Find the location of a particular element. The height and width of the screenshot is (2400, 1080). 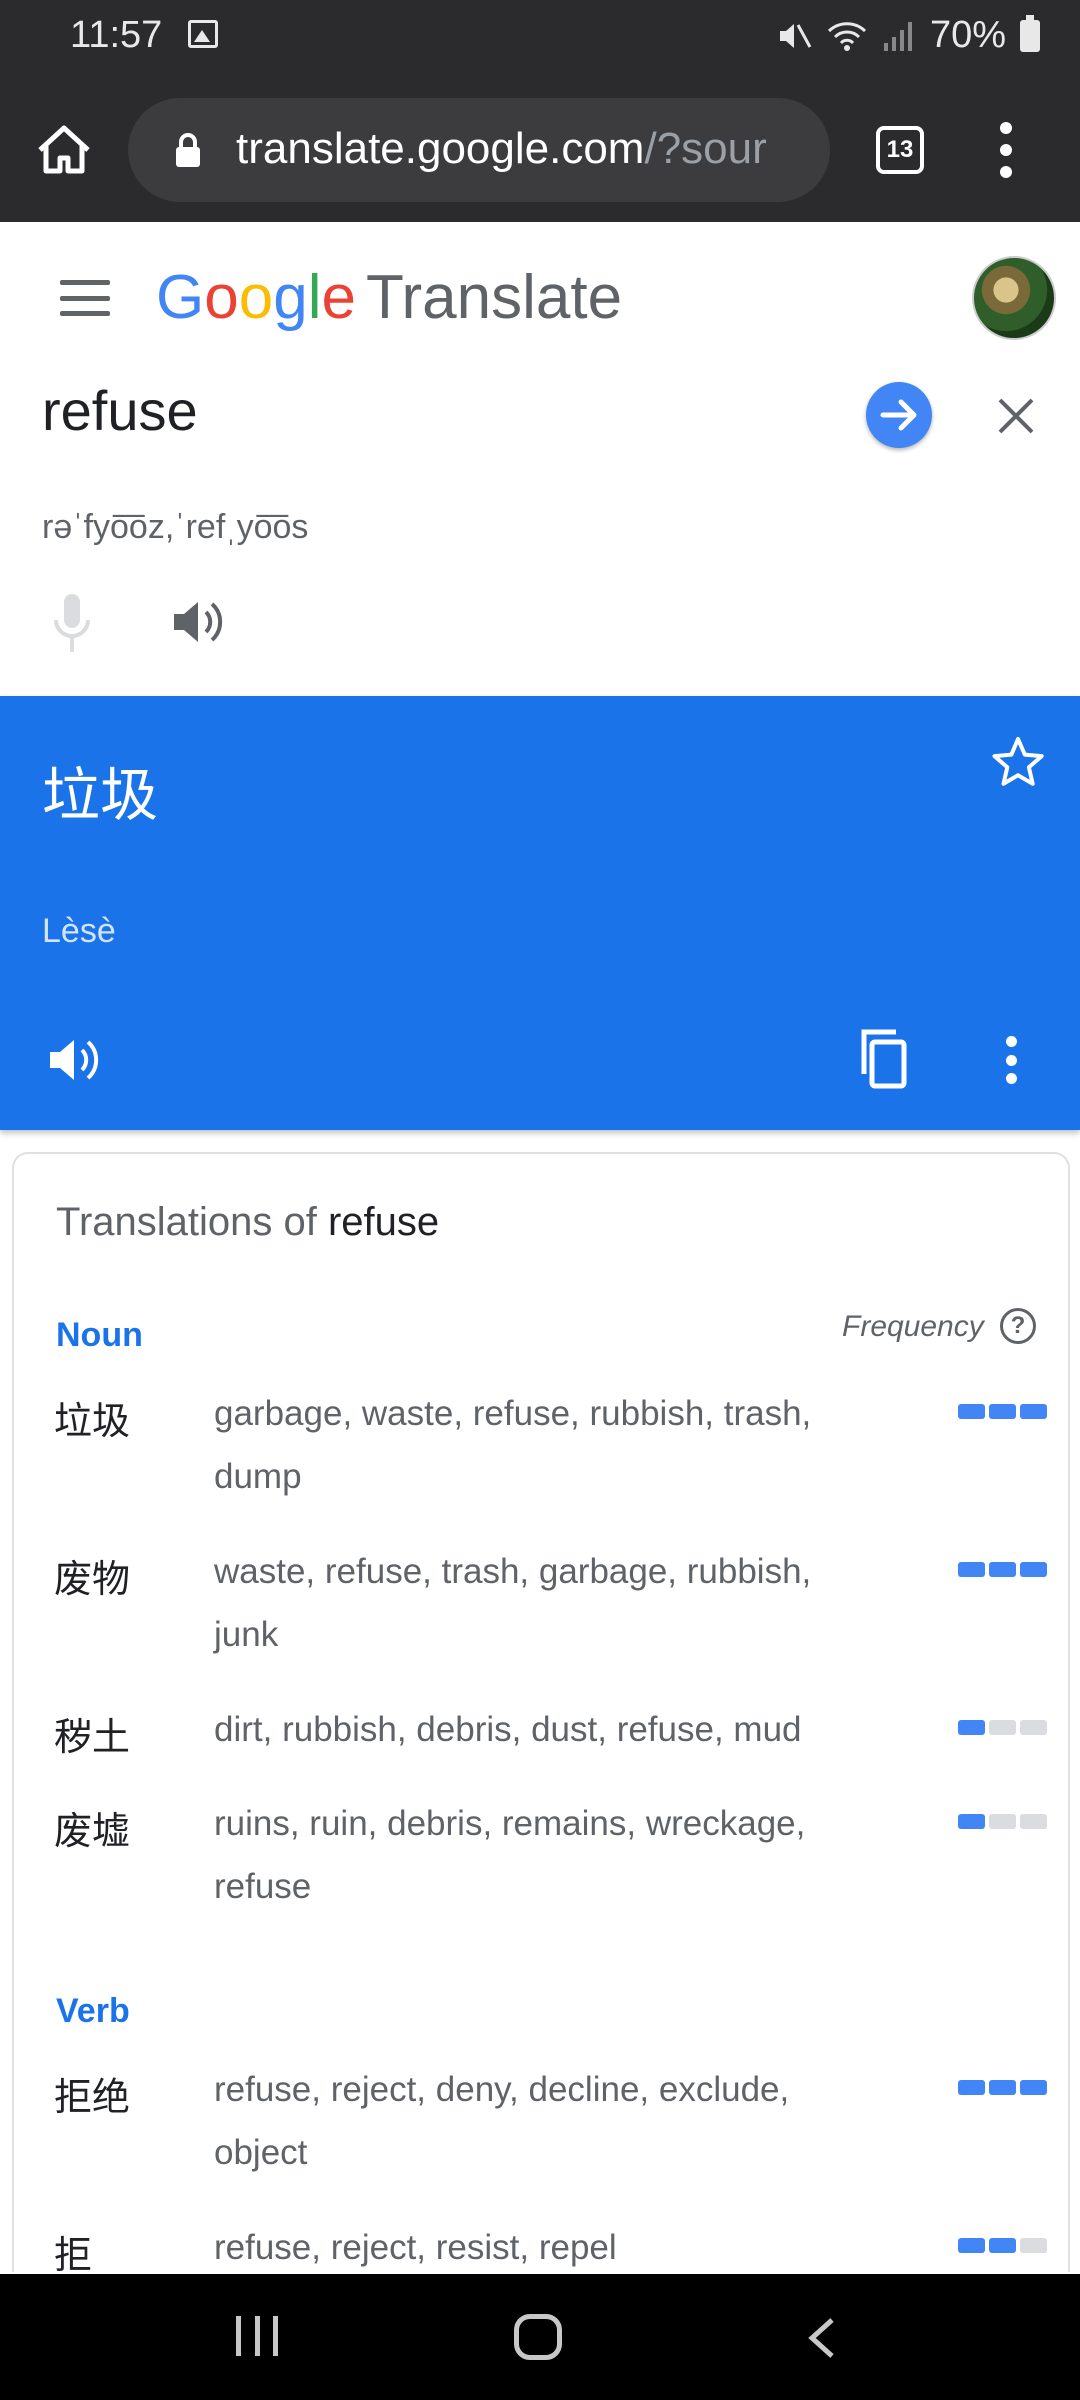

synonym-list: refuse, reject, resist, repel is located at coordinates (415, 2247).